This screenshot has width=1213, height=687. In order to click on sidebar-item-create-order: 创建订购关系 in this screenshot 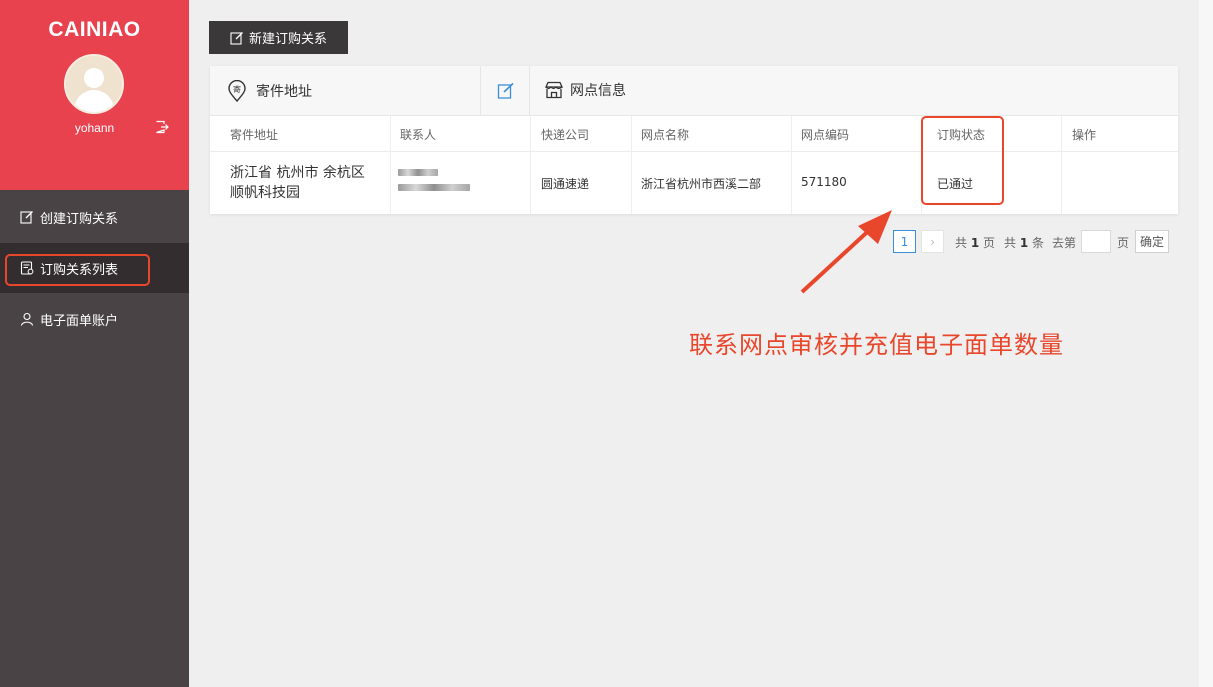, I will do `click(94, 217)`.